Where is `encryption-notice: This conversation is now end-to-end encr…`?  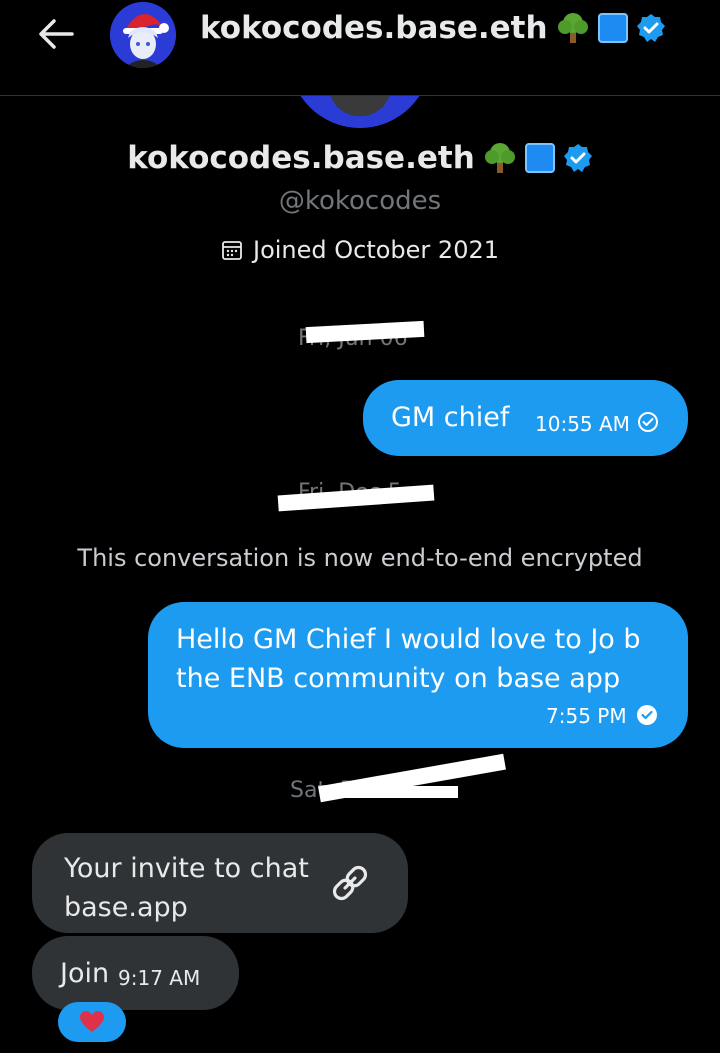 encryption-notice: This conversation is now end-to-end encr… is located at coordinates (360, 558).